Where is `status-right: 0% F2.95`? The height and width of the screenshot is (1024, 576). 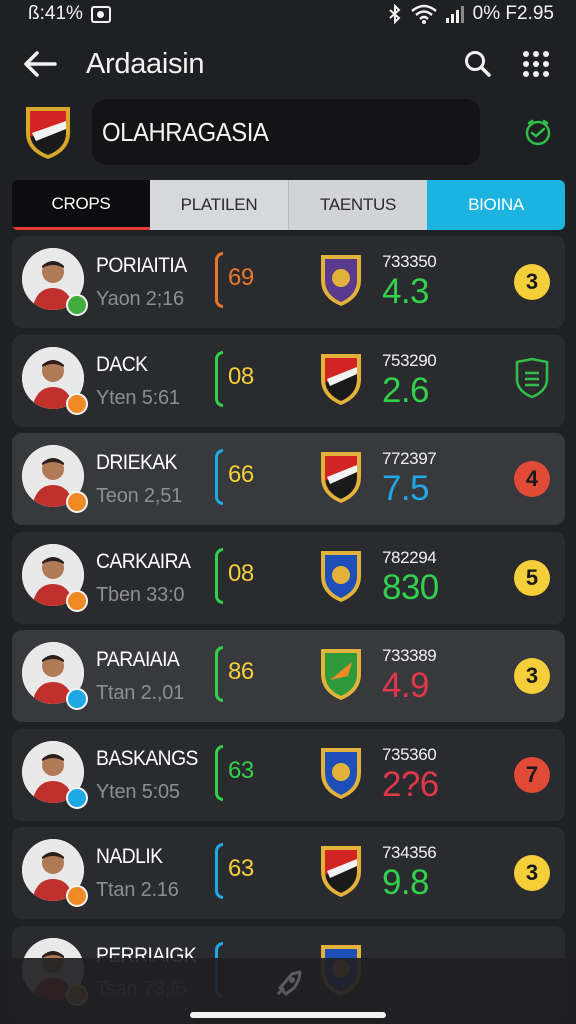 status-right: 0% F2.95 is located at coordinates (470, 14).